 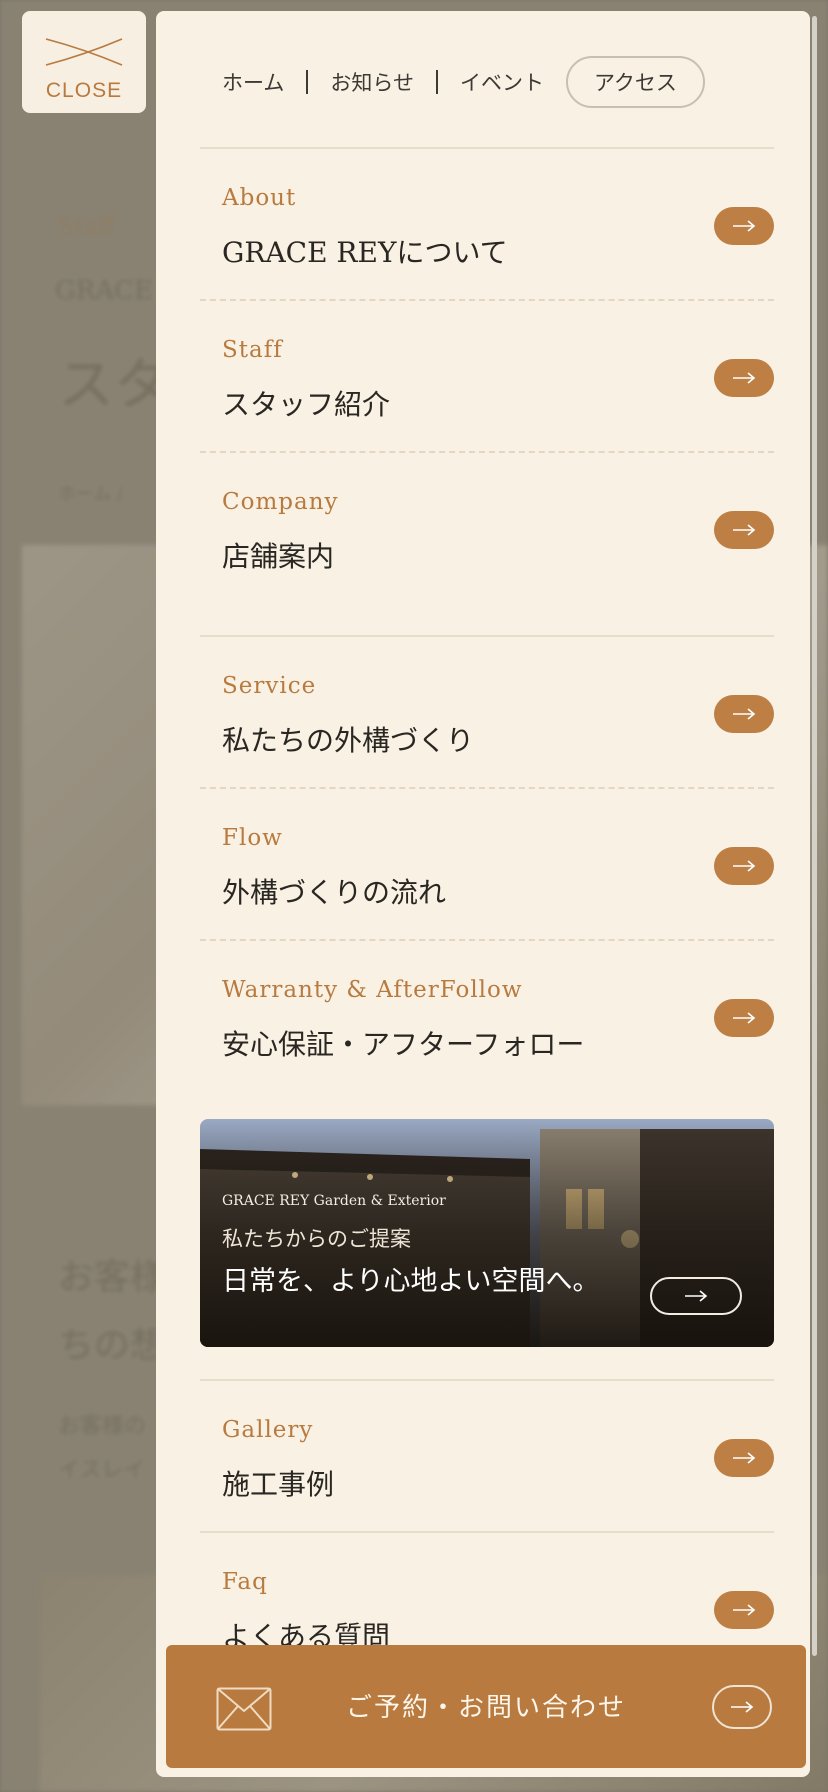 I want to click on close-x-icon, so click(x=84, y=52).